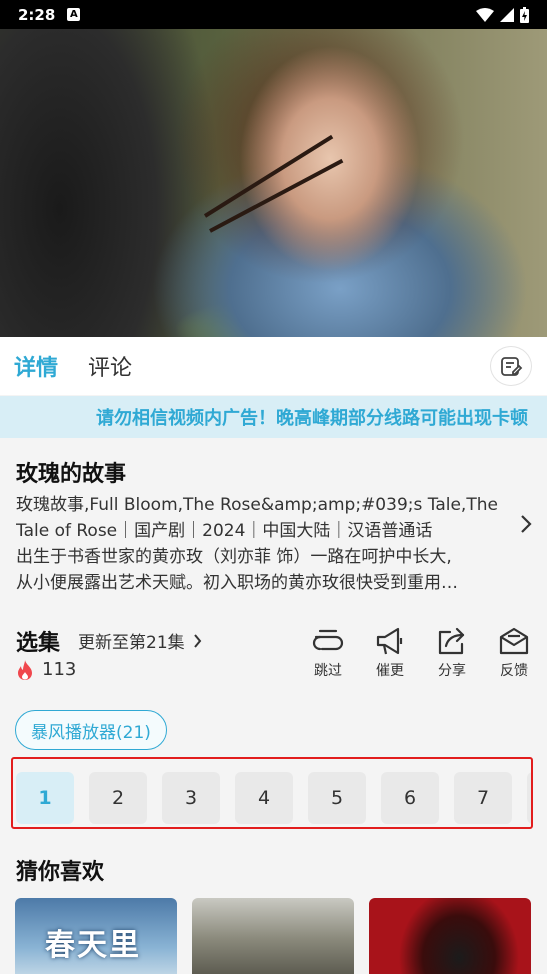 The height and width of the screenshot is (974, 547). I want to click on megaphone-icon, so click(389, 641).